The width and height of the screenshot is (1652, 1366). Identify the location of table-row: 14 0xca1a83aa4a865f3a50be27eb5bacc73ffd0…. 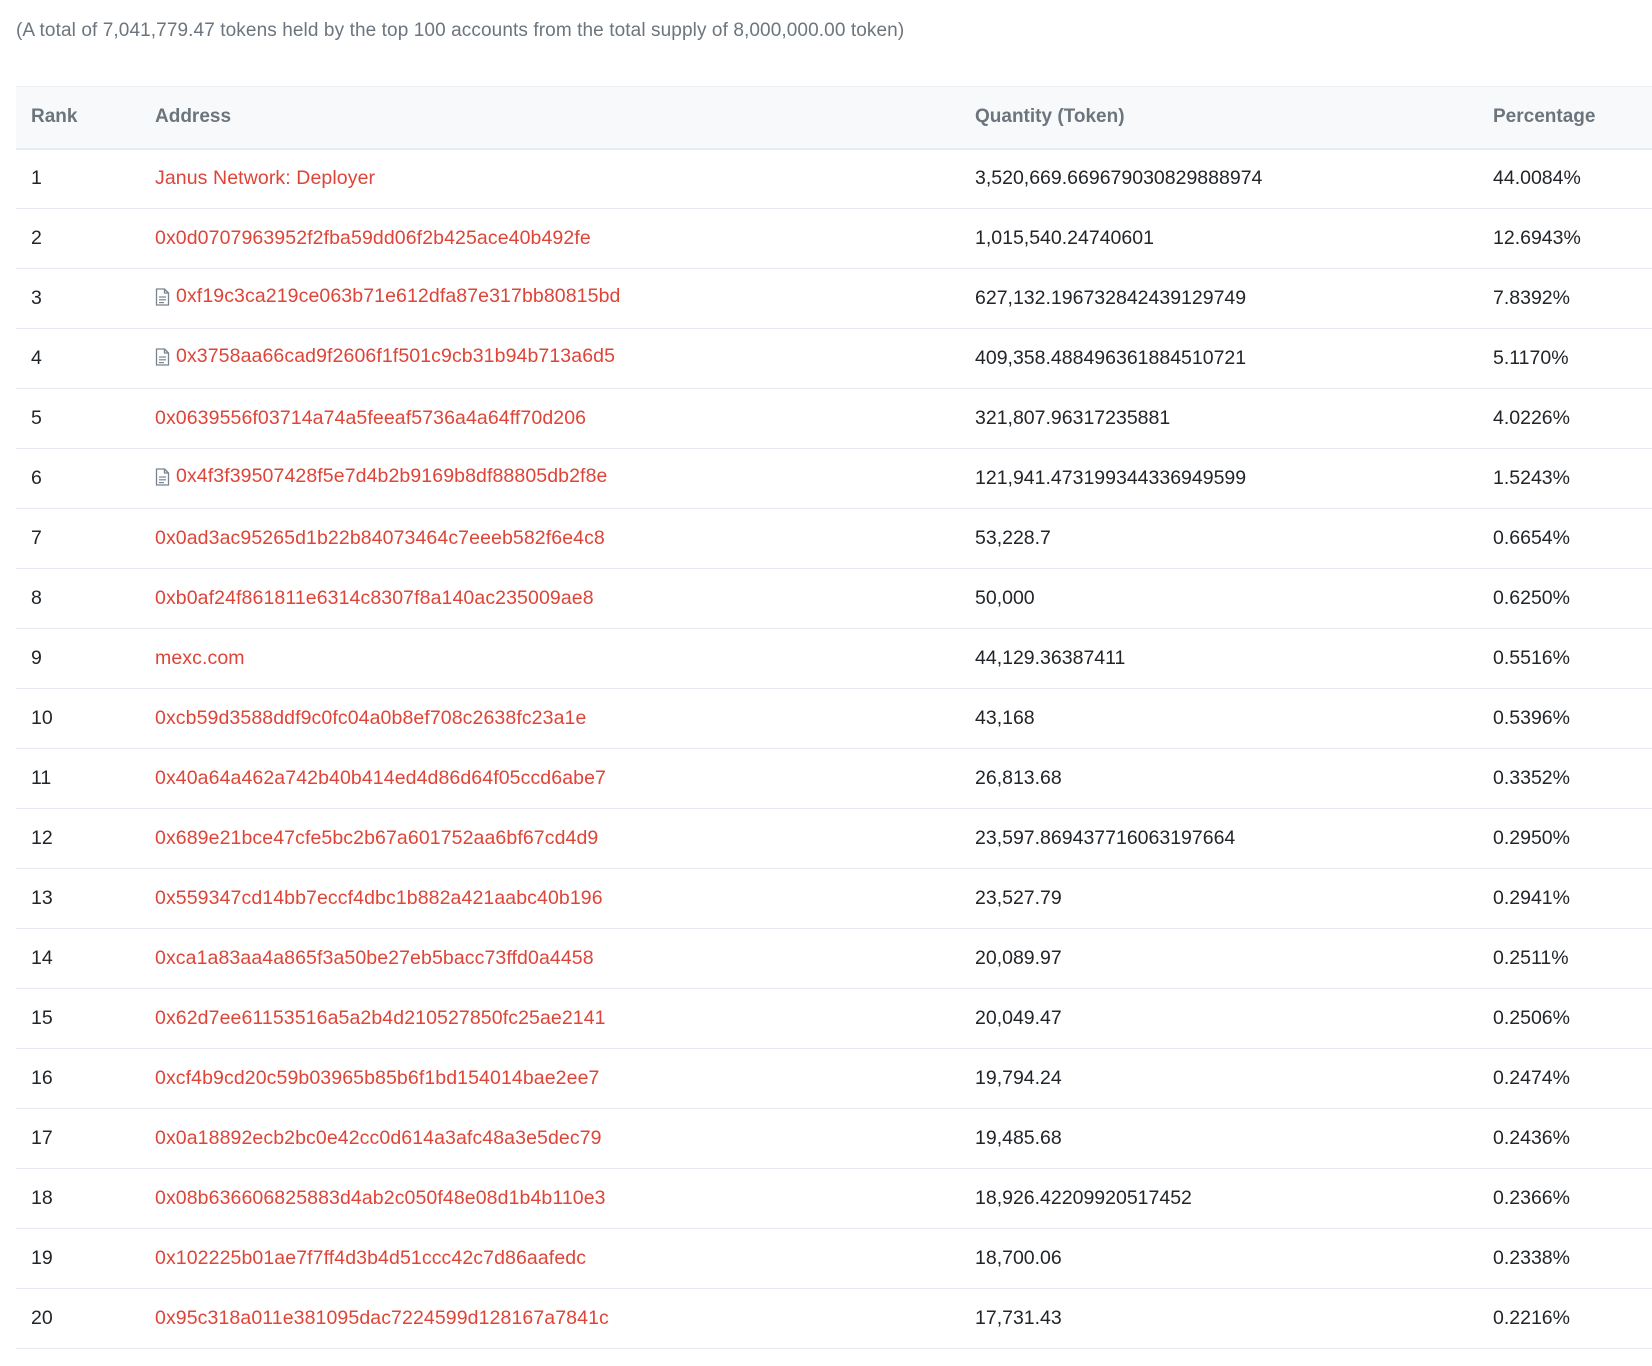
(834, 958).